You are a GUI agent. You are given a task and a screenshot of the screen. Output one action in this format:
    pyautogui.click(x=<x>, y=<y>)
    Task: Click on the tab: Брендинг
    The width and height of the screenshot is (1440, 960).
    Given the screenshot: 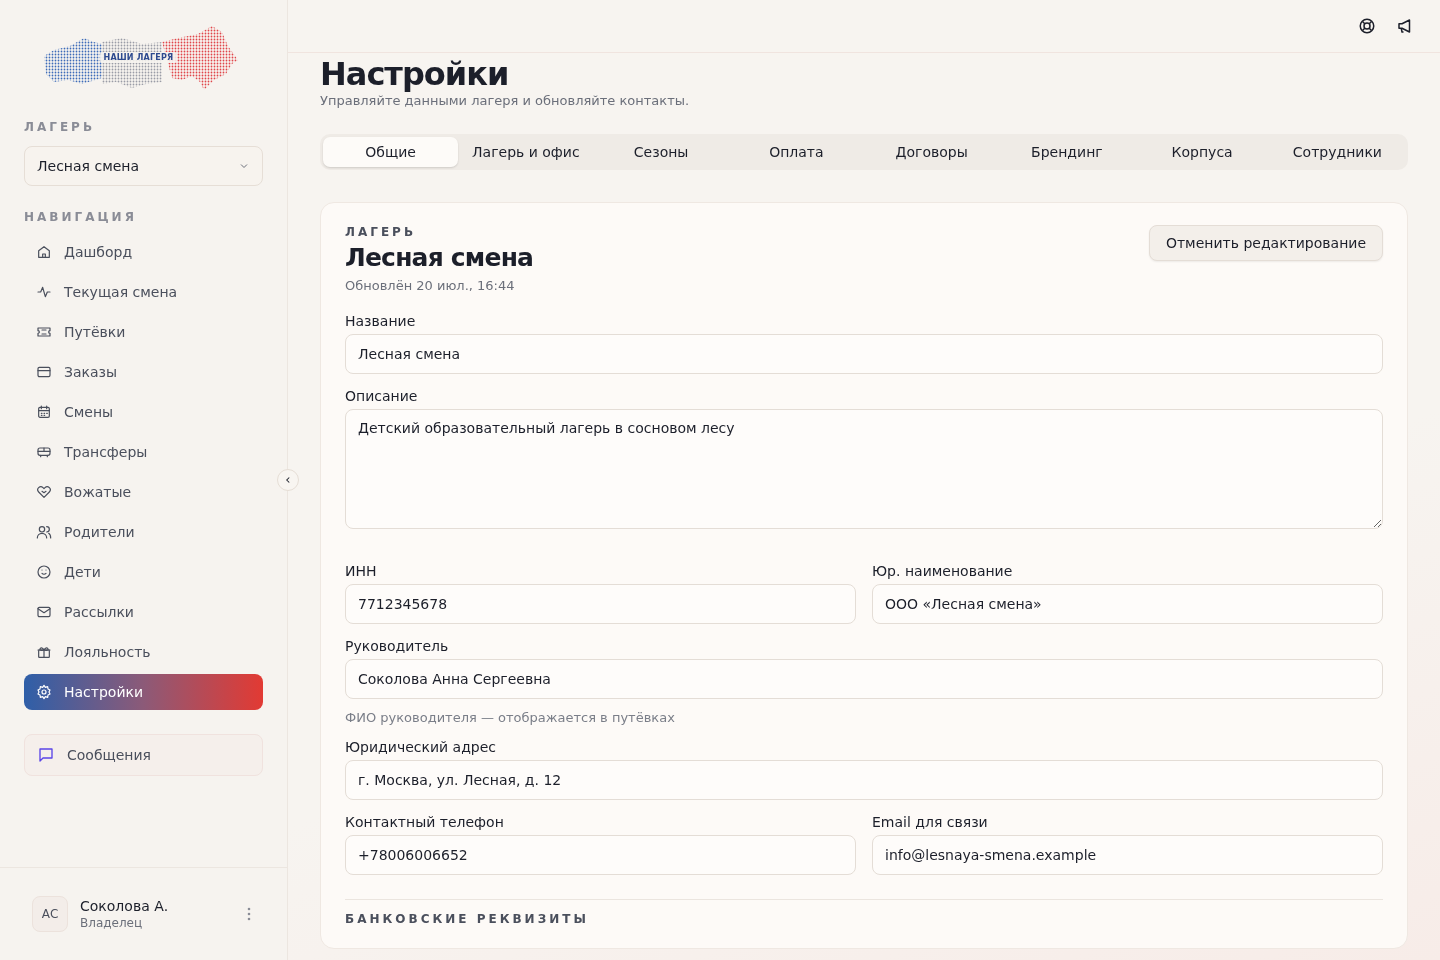 What is the action you would take?
    pyautogui.click(x=1067, y=152)
    